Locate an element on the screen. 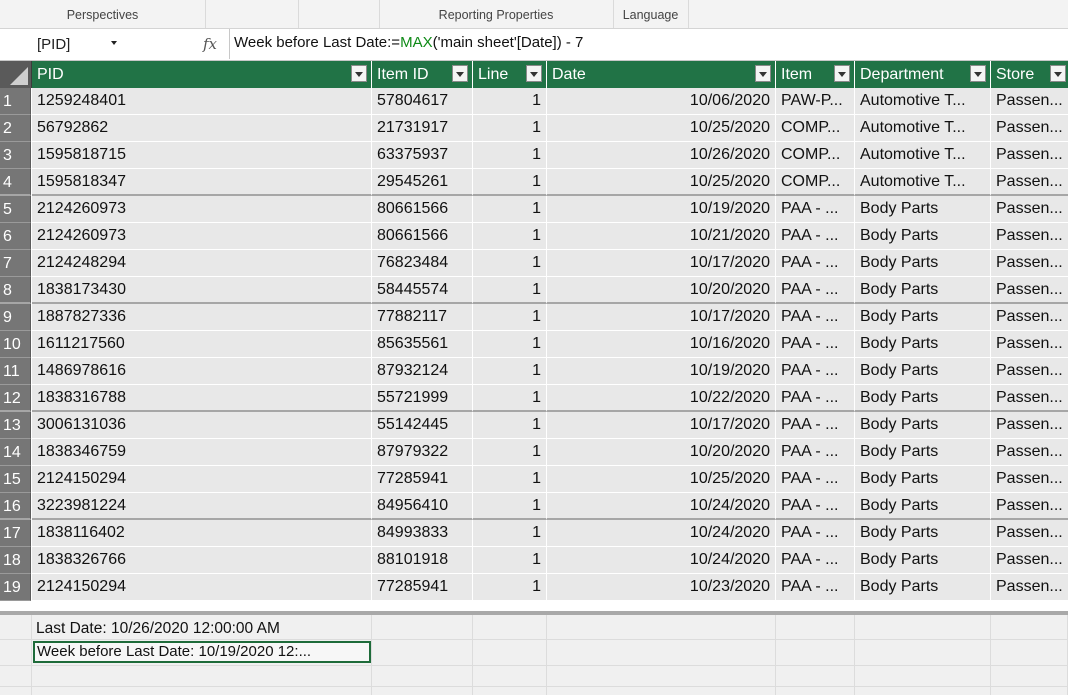  table-cell: 2124260973 is located at coordinates (202, 209).